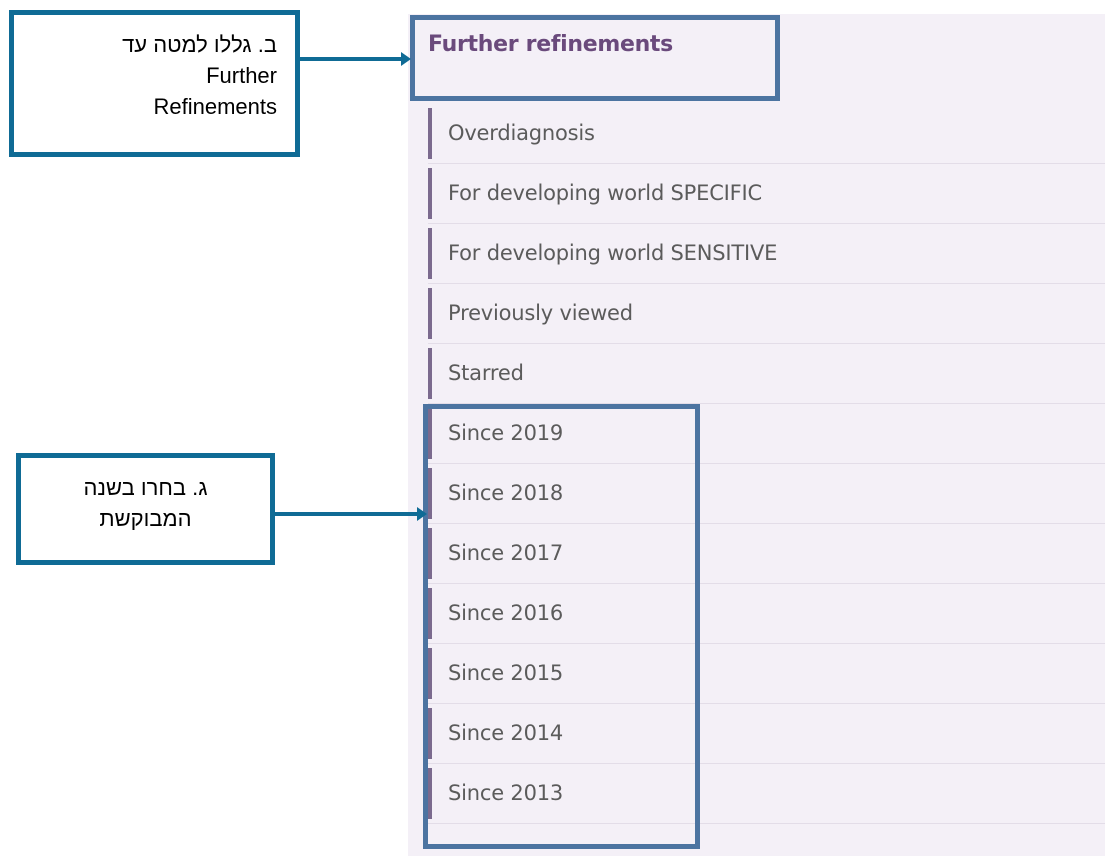  What do you see at coordinates (766, 194) in the screenshot?
I see `refinement-item-developing-world-specific: For developing world SPECIFIC` at bounding box center [766, 194].